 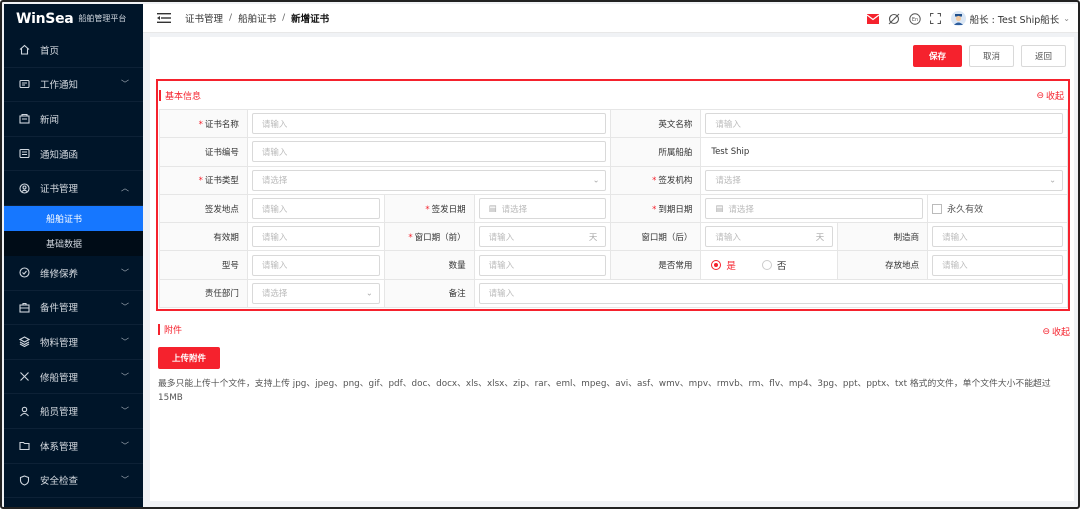 What do you see at coordinates (429, 180) in the screenshot?
I see `cert-type-select: 请选择 ⌄` at bounding box center [429, 180].